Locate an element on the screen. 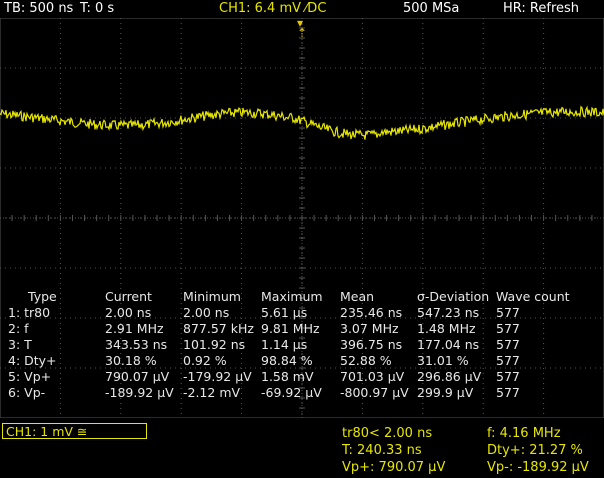 The height and width of the screenshot is (478, 604). channel-1-scale-button: CH1: 1 mV ≅ is located at coordinates (74, 431).